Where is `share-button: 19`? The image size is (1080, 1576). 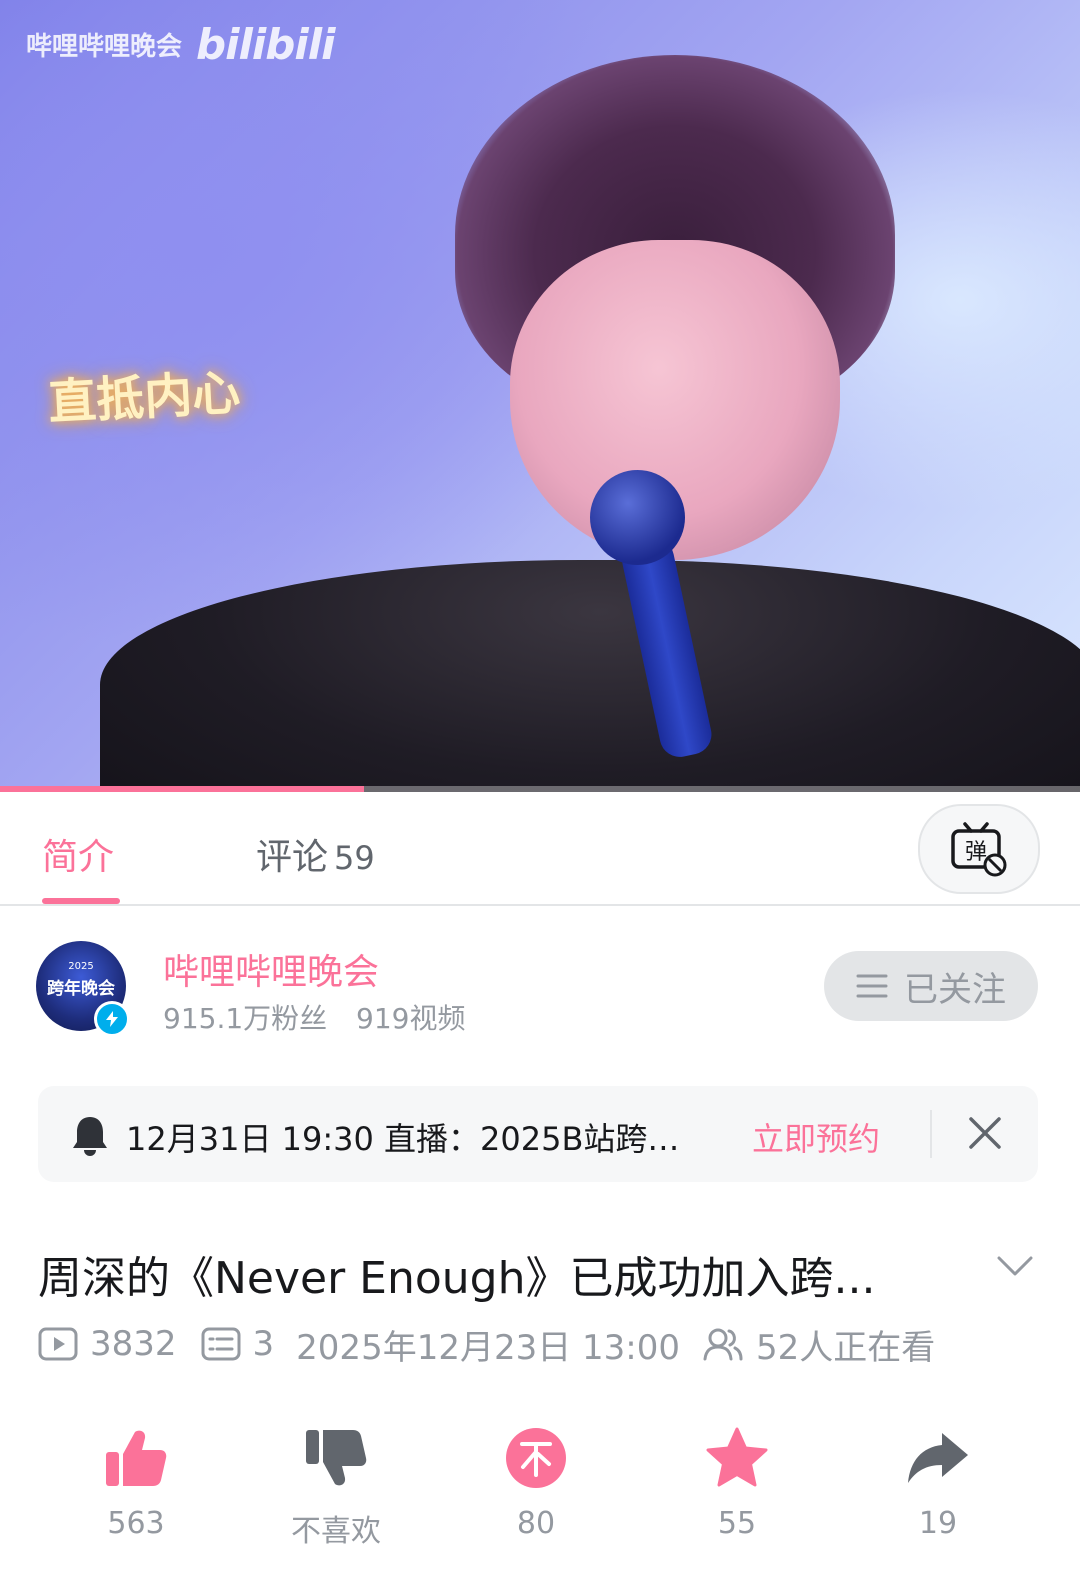
share-button: 19 is located at coordinates (938, 1480).